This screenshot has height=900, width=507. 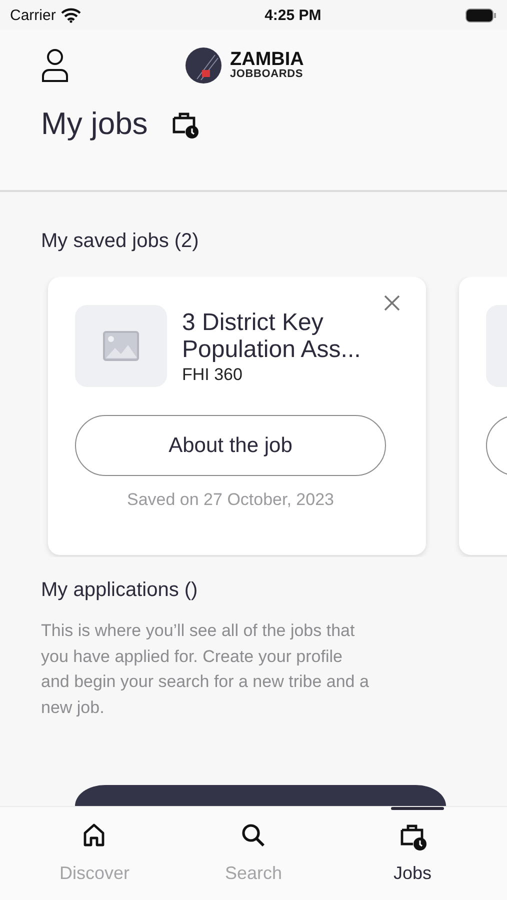 I want to click on carrier-label: Carrier, so click(x=33, y=15).